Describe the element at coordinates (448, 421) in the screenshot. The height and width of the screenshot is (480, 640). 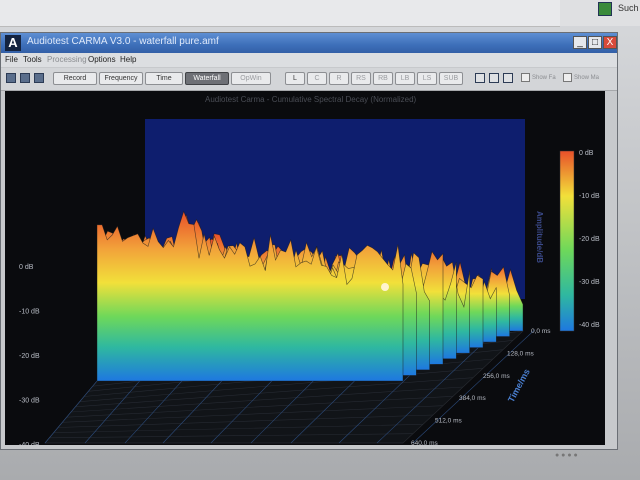
I see `z-tick-label: 512,0 ms` at that location.